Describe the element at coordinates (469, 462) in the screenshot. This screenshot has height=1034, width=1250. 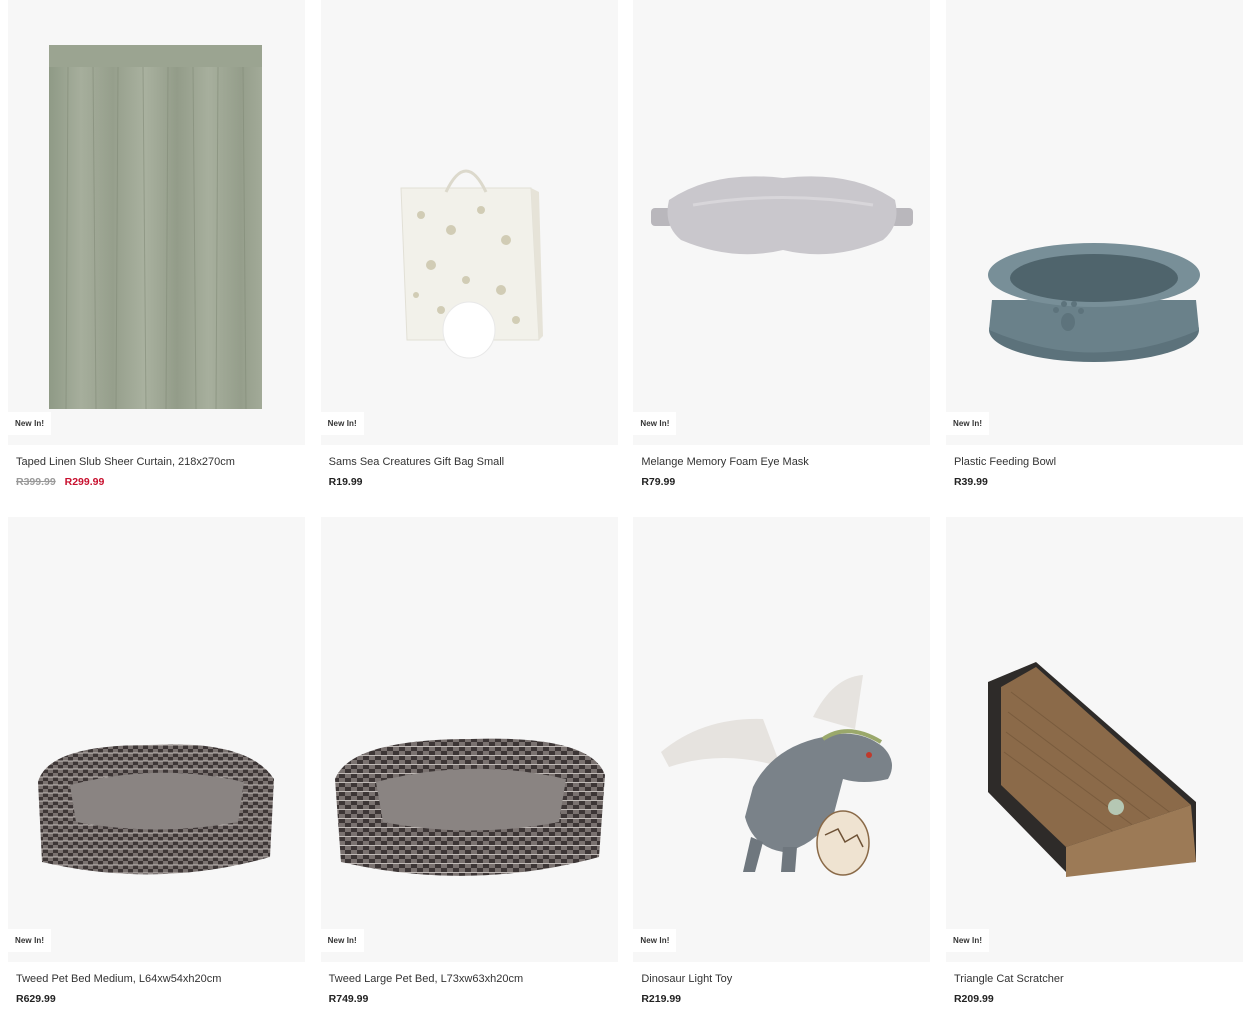
I see `product-title: Sams Sea Creatures Gift Bag Small` at that location.